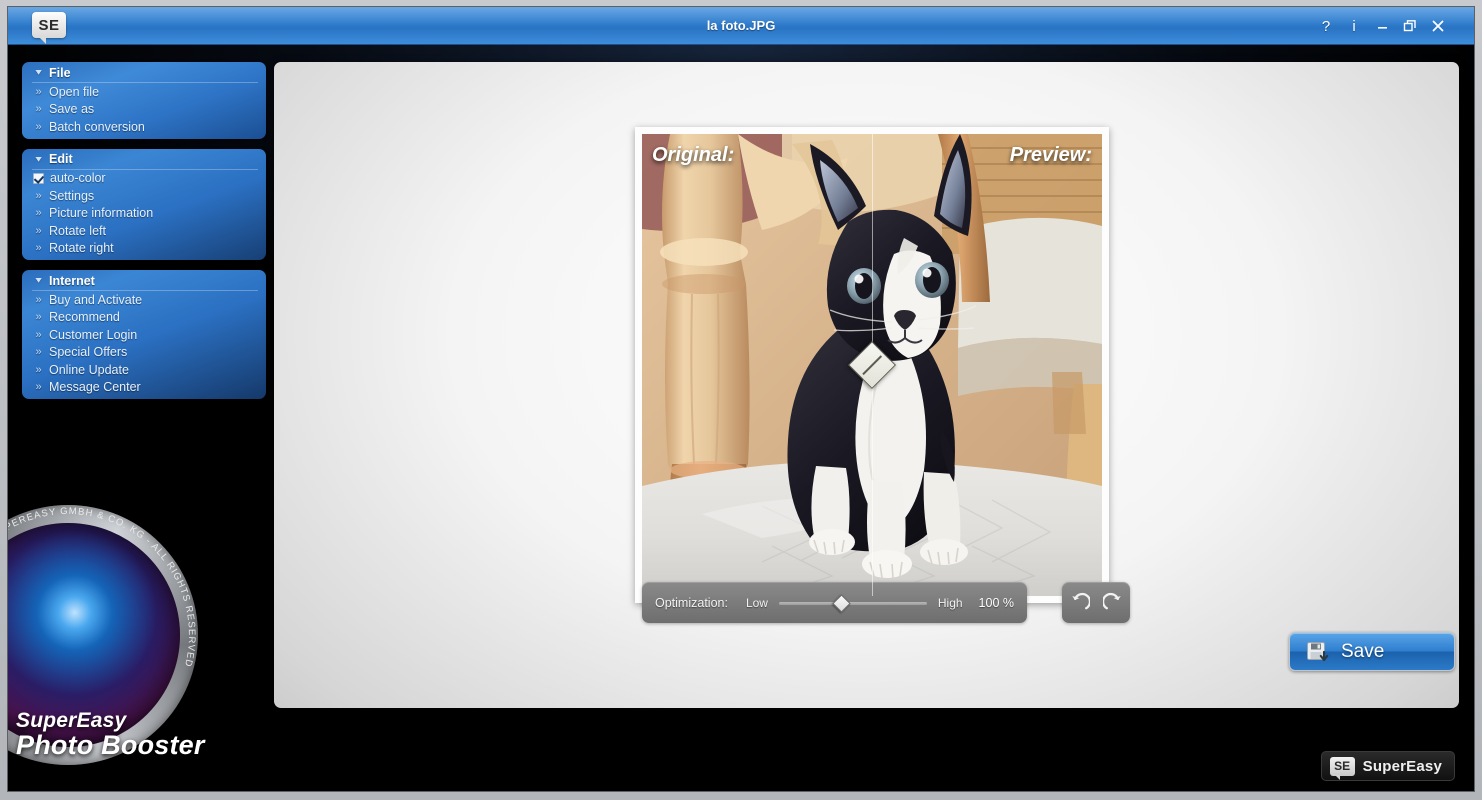  Describe the element at coordinates (144, 318) in the screenshot. I see `sidebar-item-recommend: » Recommend` at that location.